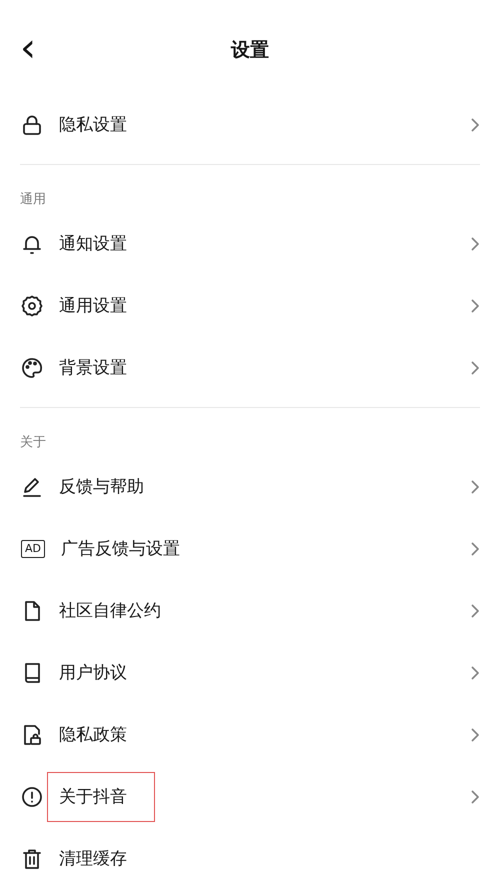 The image size is (500, 889). What do you see at coordinates (33, 549) in the screenshot?
I see `ad-icon: AD` at bounding box center [33, 549].